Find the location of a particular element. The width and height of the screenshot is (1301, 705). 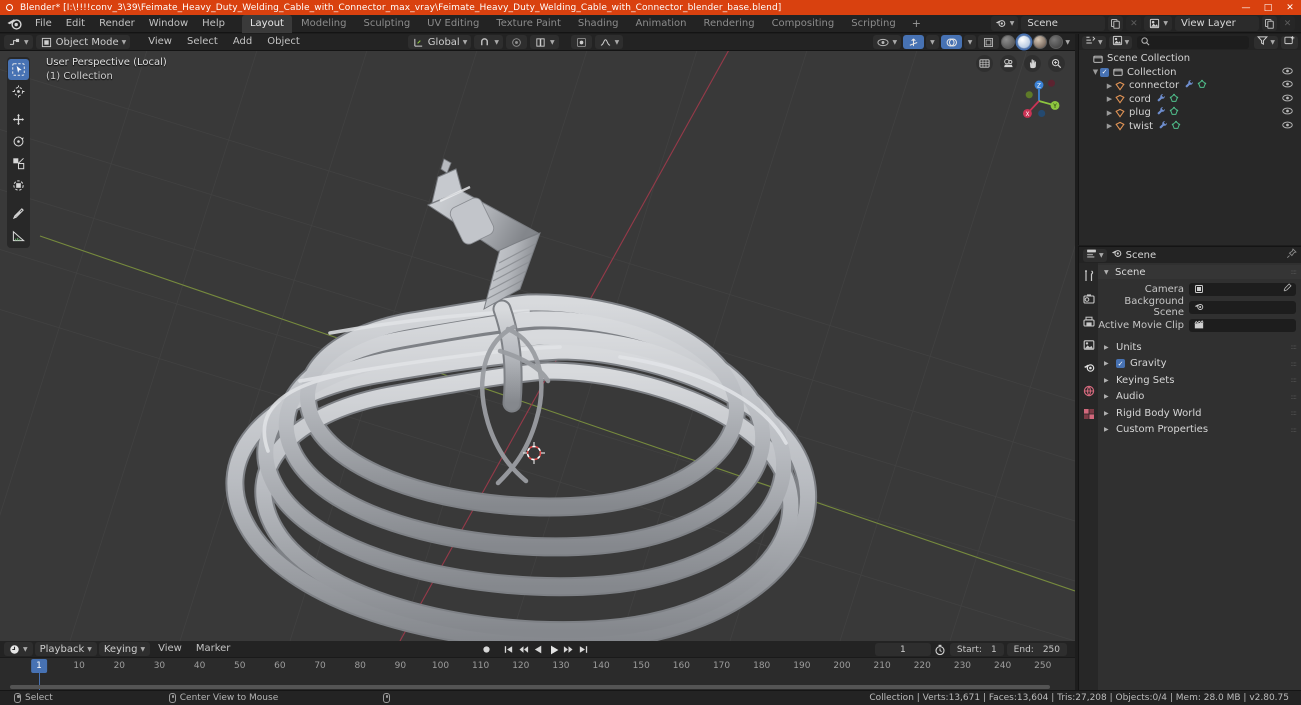

editor-type-dropdown: ▼ is located at coordinates (18, 42).